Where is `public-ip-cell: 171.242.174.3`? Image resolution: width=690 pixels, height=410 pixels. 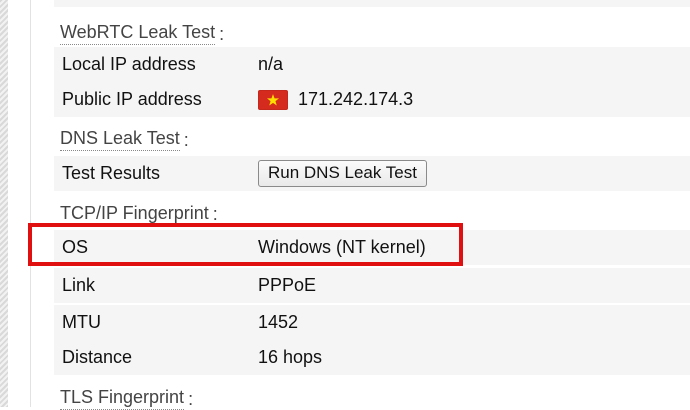 public-ip-cell: 171.242.174.3 is located at coordinates (332, 99).